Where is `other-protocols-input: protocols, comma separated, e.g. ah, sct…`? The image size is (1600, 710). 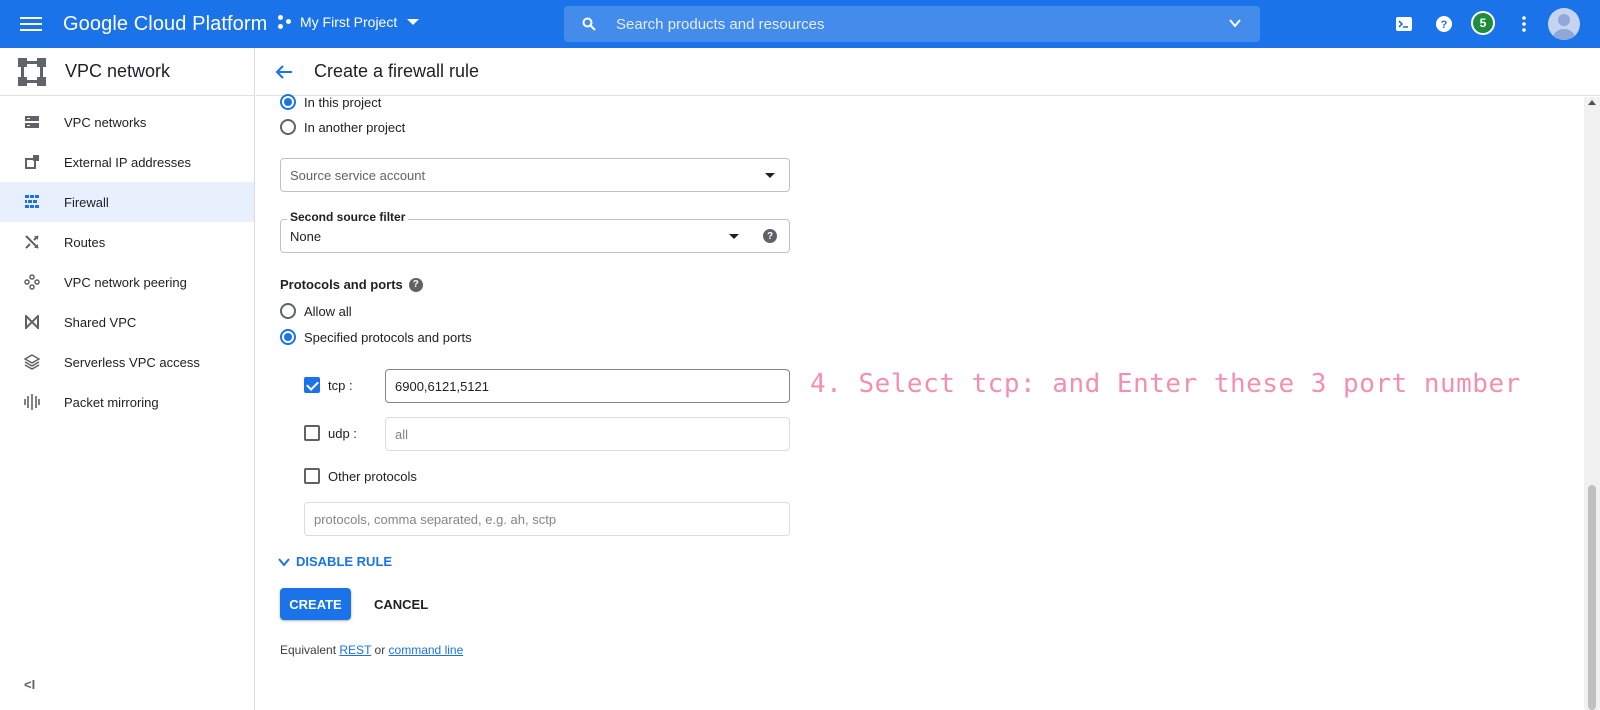 other-protocols-input: protocols, comma separated, e.g. ah, sct… is located at coordinates (547, 519).